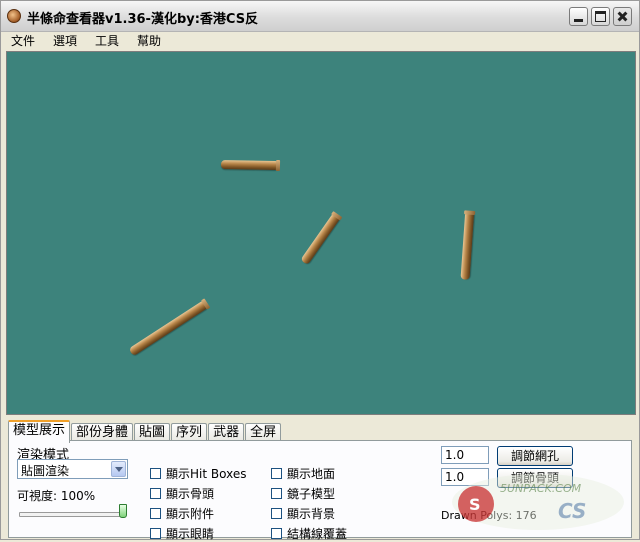  What do you see at coordinates (22, 40) in the screenshot?
I see `menu-file: 文件` at bounding box center [22, 40].